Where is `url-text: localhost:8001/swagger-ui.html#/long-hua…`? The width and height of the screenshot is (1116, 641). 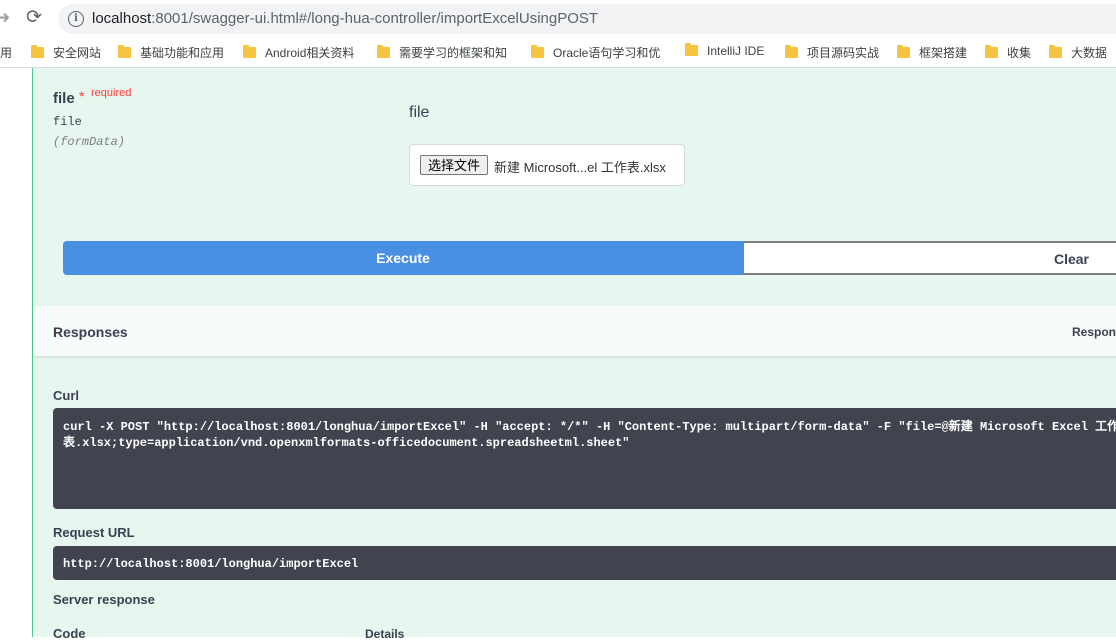
url-text: localhost:8001/swagger-ui.html#/long-hua… is located at coordinates (345, 18).